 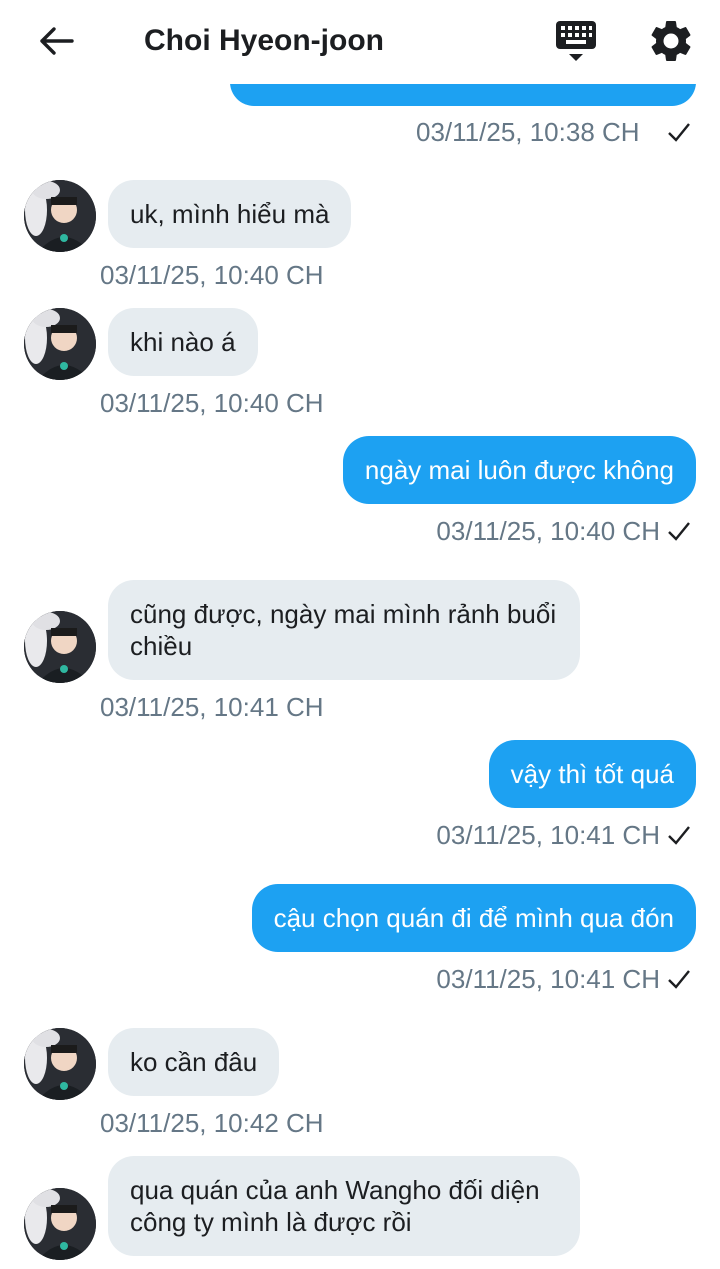 I want to click on outgoing-bubble: ngày mai luôn được không, so click(x=519, y=470).